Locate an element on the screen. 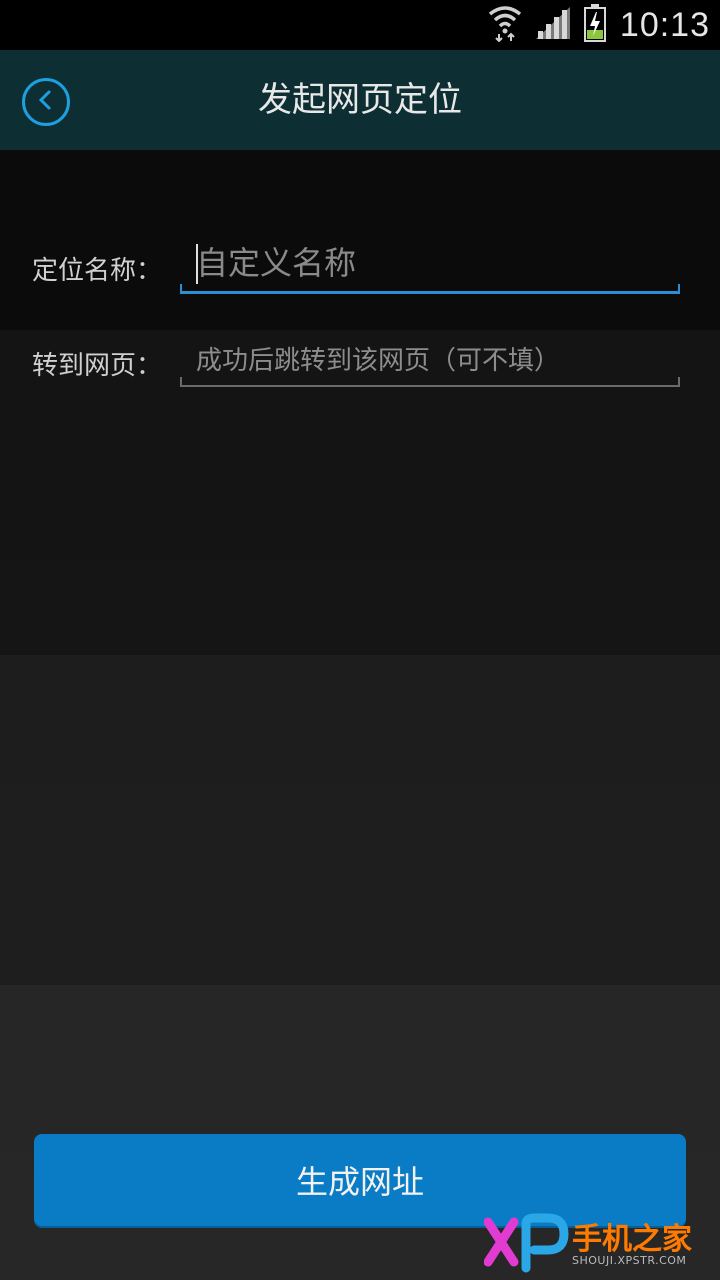  redirect-url-label: 转到网页： is located at coordinates (97, 366).